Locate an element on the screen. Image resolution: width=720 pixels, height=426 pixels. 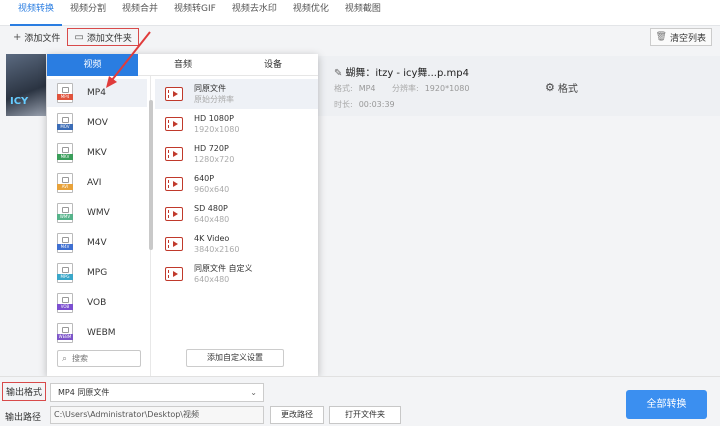
add-folder-label: 添加文件夹 is located at coordinates (109, 38).